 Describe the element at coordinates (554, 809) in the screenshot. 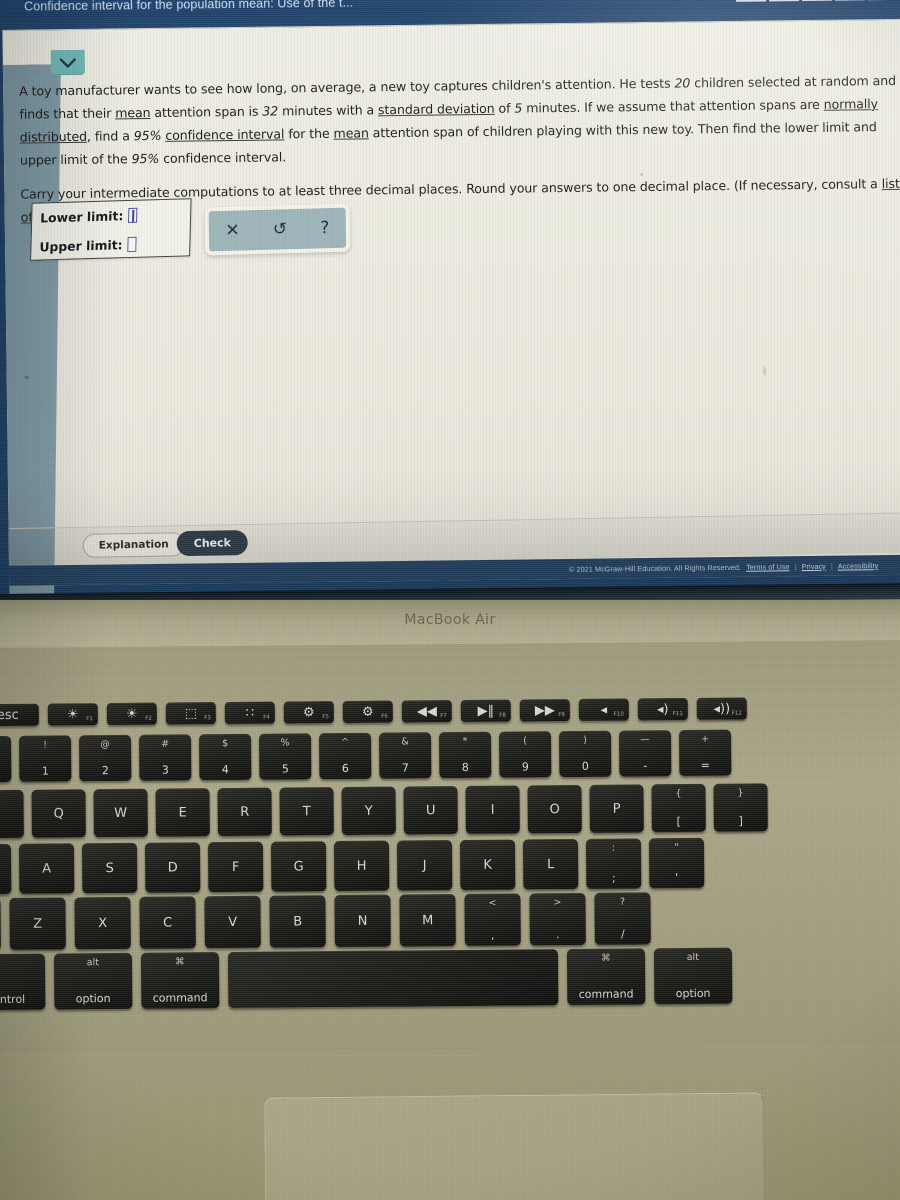

I see `key-o: O` at that location.